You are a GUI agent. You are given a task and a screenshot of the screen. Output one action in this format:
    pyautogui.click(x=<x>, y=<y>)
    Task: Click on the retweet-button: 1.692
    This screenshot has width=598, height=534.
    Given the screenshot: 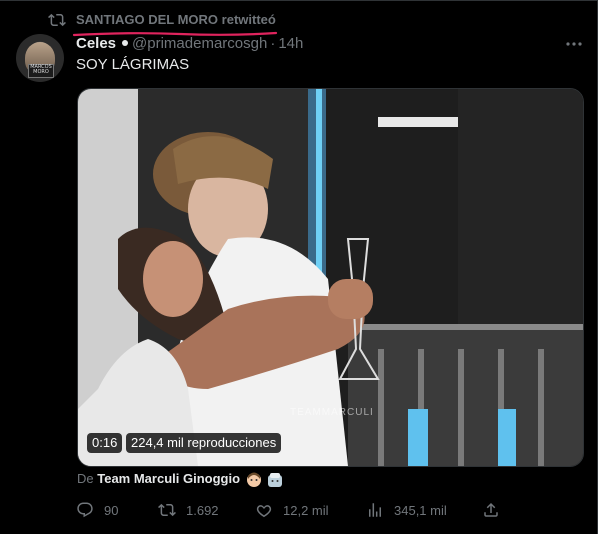 What is the action you would take?
    pyautogui.click(x=188, y=510)
    